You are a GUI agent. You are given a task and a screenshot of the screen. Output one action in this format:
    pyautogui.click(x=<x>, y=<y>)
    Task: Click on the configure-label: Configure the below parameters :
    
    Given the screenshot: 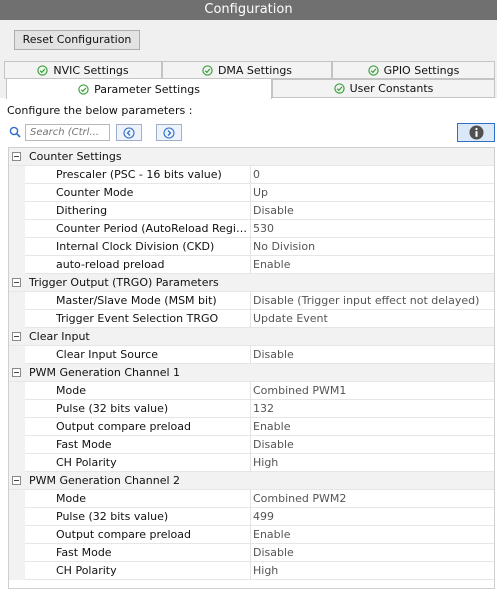 What is the action you would take?
    pyautogui.click(x=100, y=110)
    